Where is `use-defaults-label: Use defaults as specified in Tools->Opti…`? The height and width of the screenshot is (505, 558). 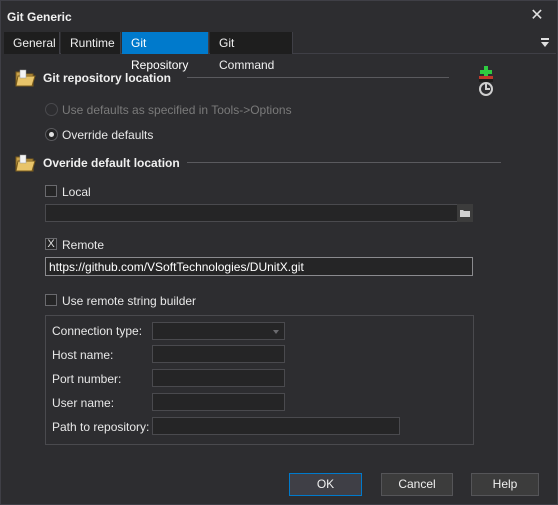
use-defaults-label: Use defaults as specified in Tools->Opti… is located at coordinates (177, 110).